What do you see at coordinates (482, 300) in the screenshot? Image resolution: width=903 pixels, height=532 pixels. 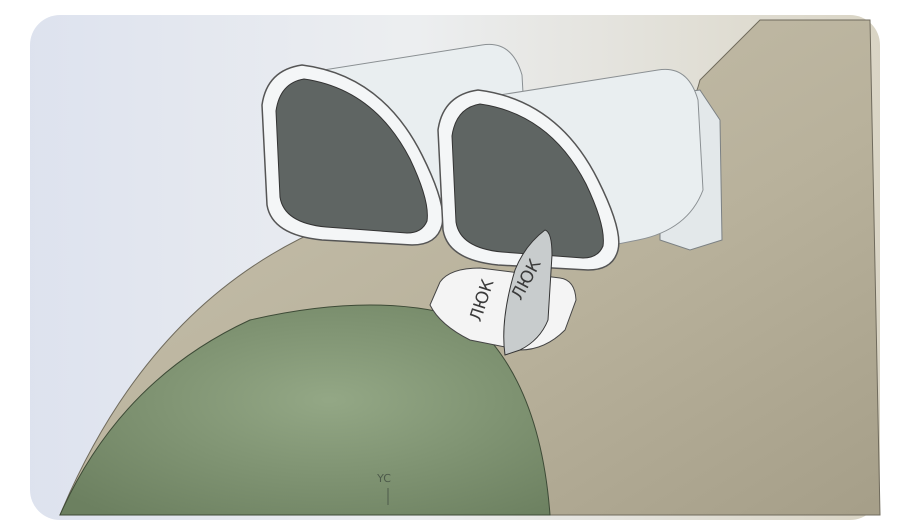 I see `hatch-frame-label: ЛЮК` at bounding box center [482, 300].